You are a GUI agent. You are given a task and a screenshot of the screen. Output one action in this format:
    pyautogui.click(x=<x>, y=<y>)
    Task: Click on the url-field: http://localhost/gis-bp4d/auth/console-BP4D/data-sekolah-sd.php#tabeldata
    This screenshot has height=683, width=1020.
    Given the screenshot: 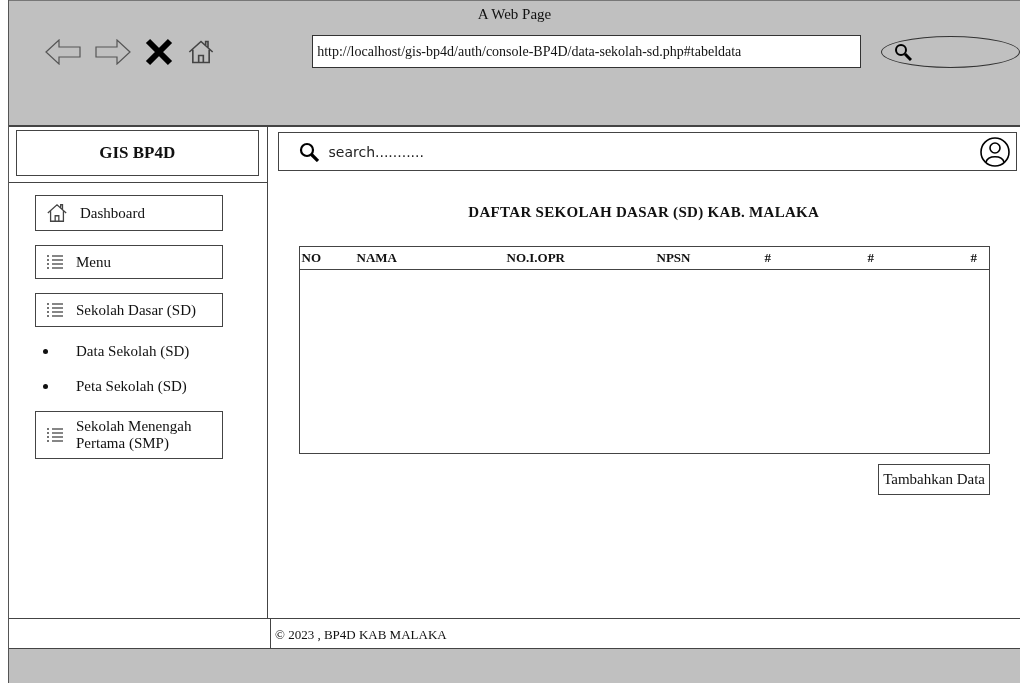 What is the action you would take?
    pyautogui.click(x=587, y=51)
    